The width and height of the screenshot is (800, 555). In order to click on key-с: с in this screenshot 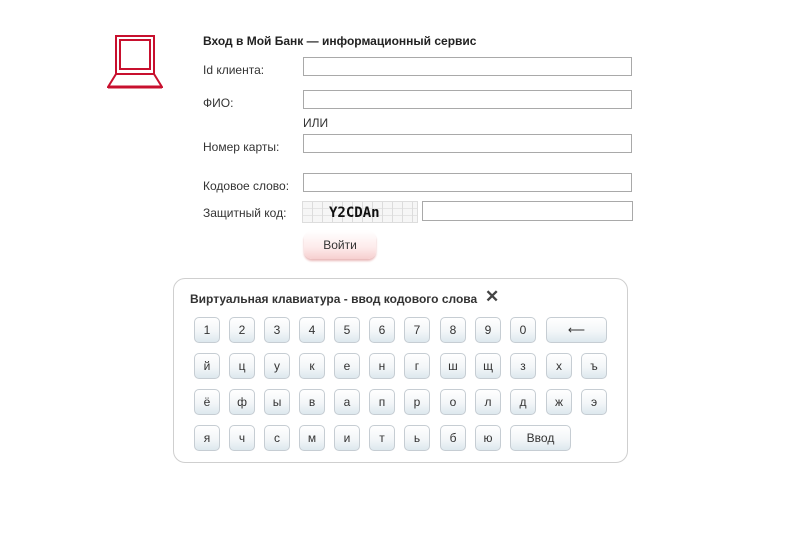, I will do `click(277, 438)`.